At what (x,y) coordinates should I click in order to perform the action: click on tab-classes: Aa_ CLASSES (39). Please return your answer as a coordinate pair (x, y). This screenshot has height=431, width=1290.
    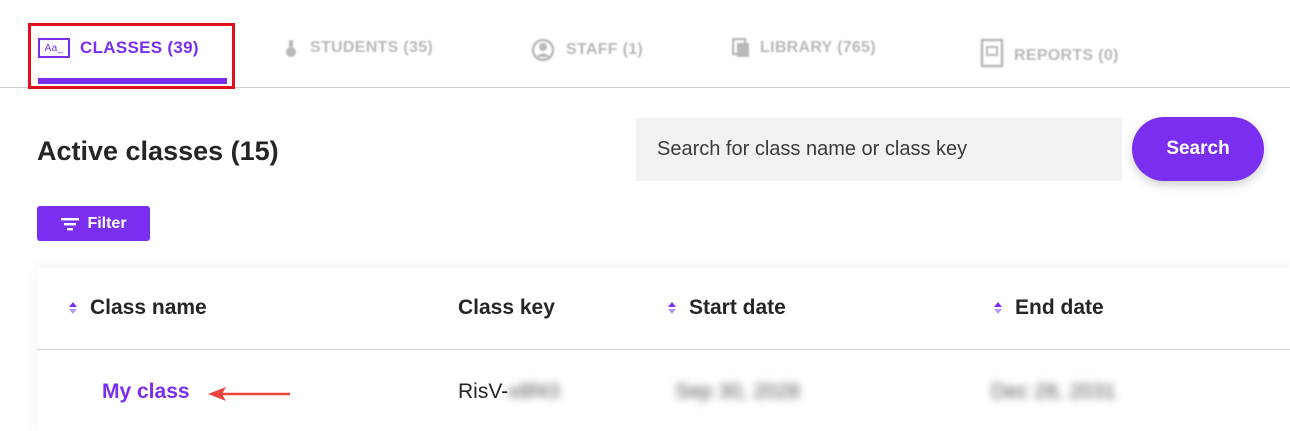
    Looking at the image, I should click on (118, 48).